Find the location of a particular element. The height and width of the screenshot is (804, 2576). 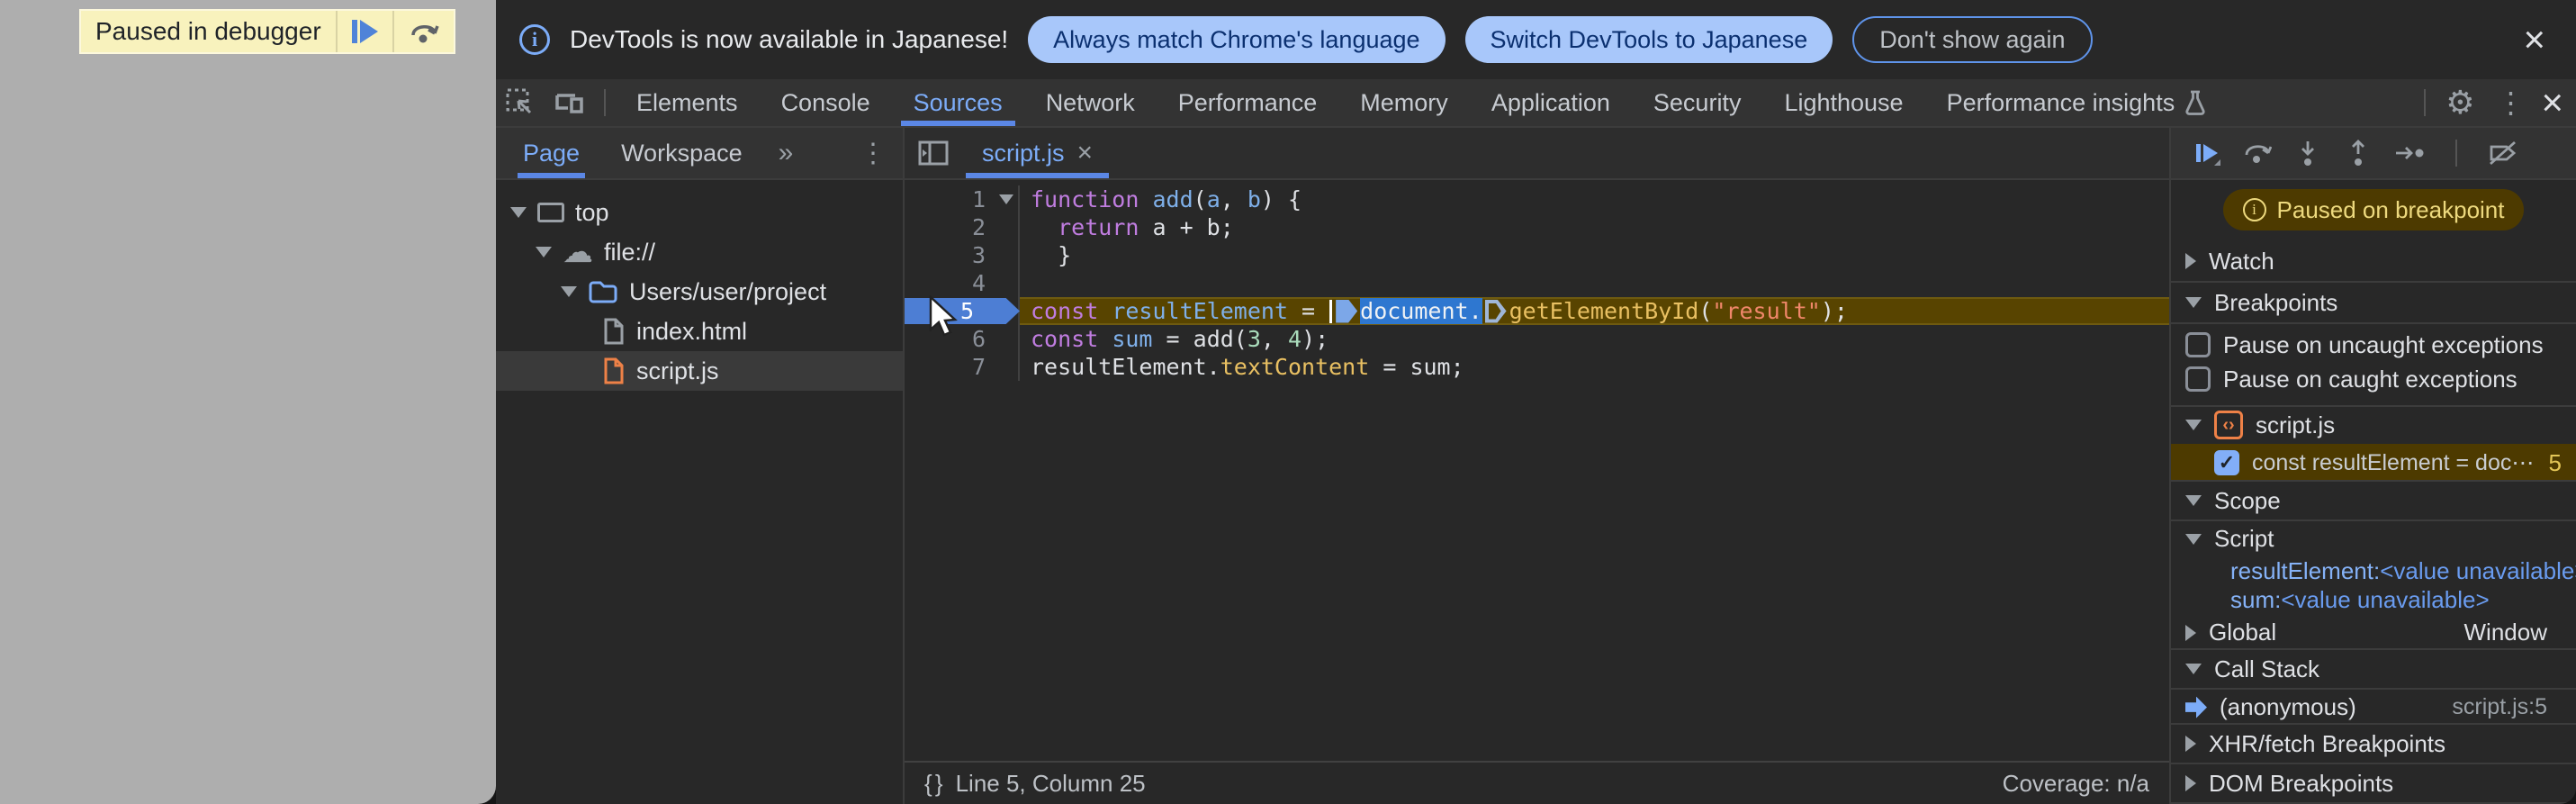

code-line-6: 6 const sum = add( 3 , 4 ); is located at coordinates (1537, 339).